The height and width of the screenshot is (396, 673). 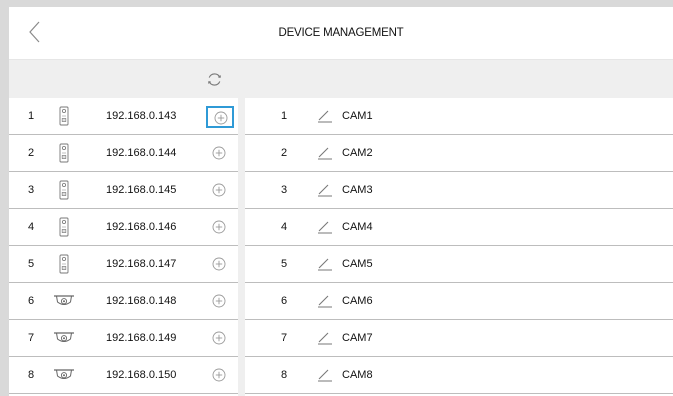 What do you see at coordinates (31, 227) in the screenshot?
I see `device-index: 4` at bounding box center [31, 227].